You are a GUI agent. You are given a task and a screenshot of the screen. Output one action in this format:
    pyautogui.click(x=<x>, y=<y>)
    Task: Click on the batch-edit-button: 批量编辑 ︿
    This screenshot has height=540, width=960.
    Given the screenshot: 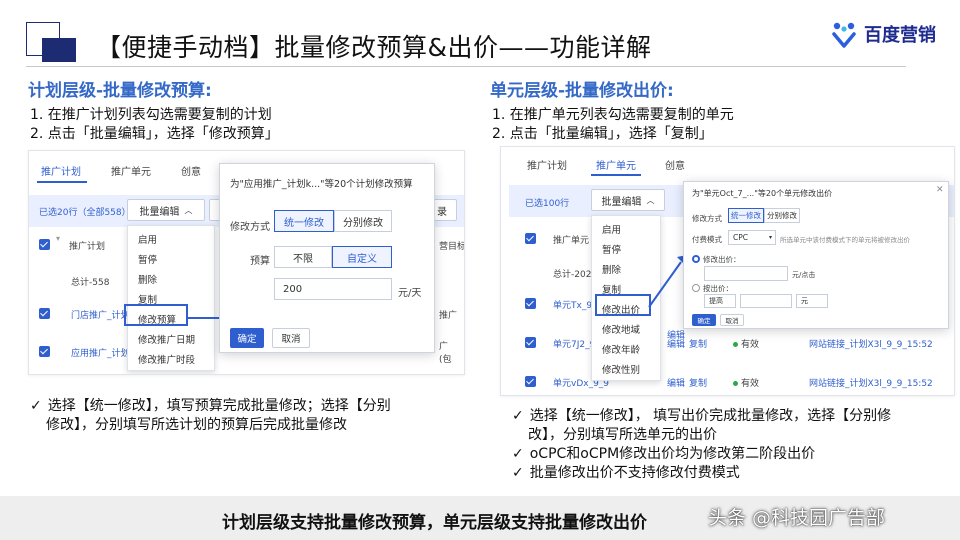 What is the action you would take?
    pyautogui.click(x=166, y=210)
    